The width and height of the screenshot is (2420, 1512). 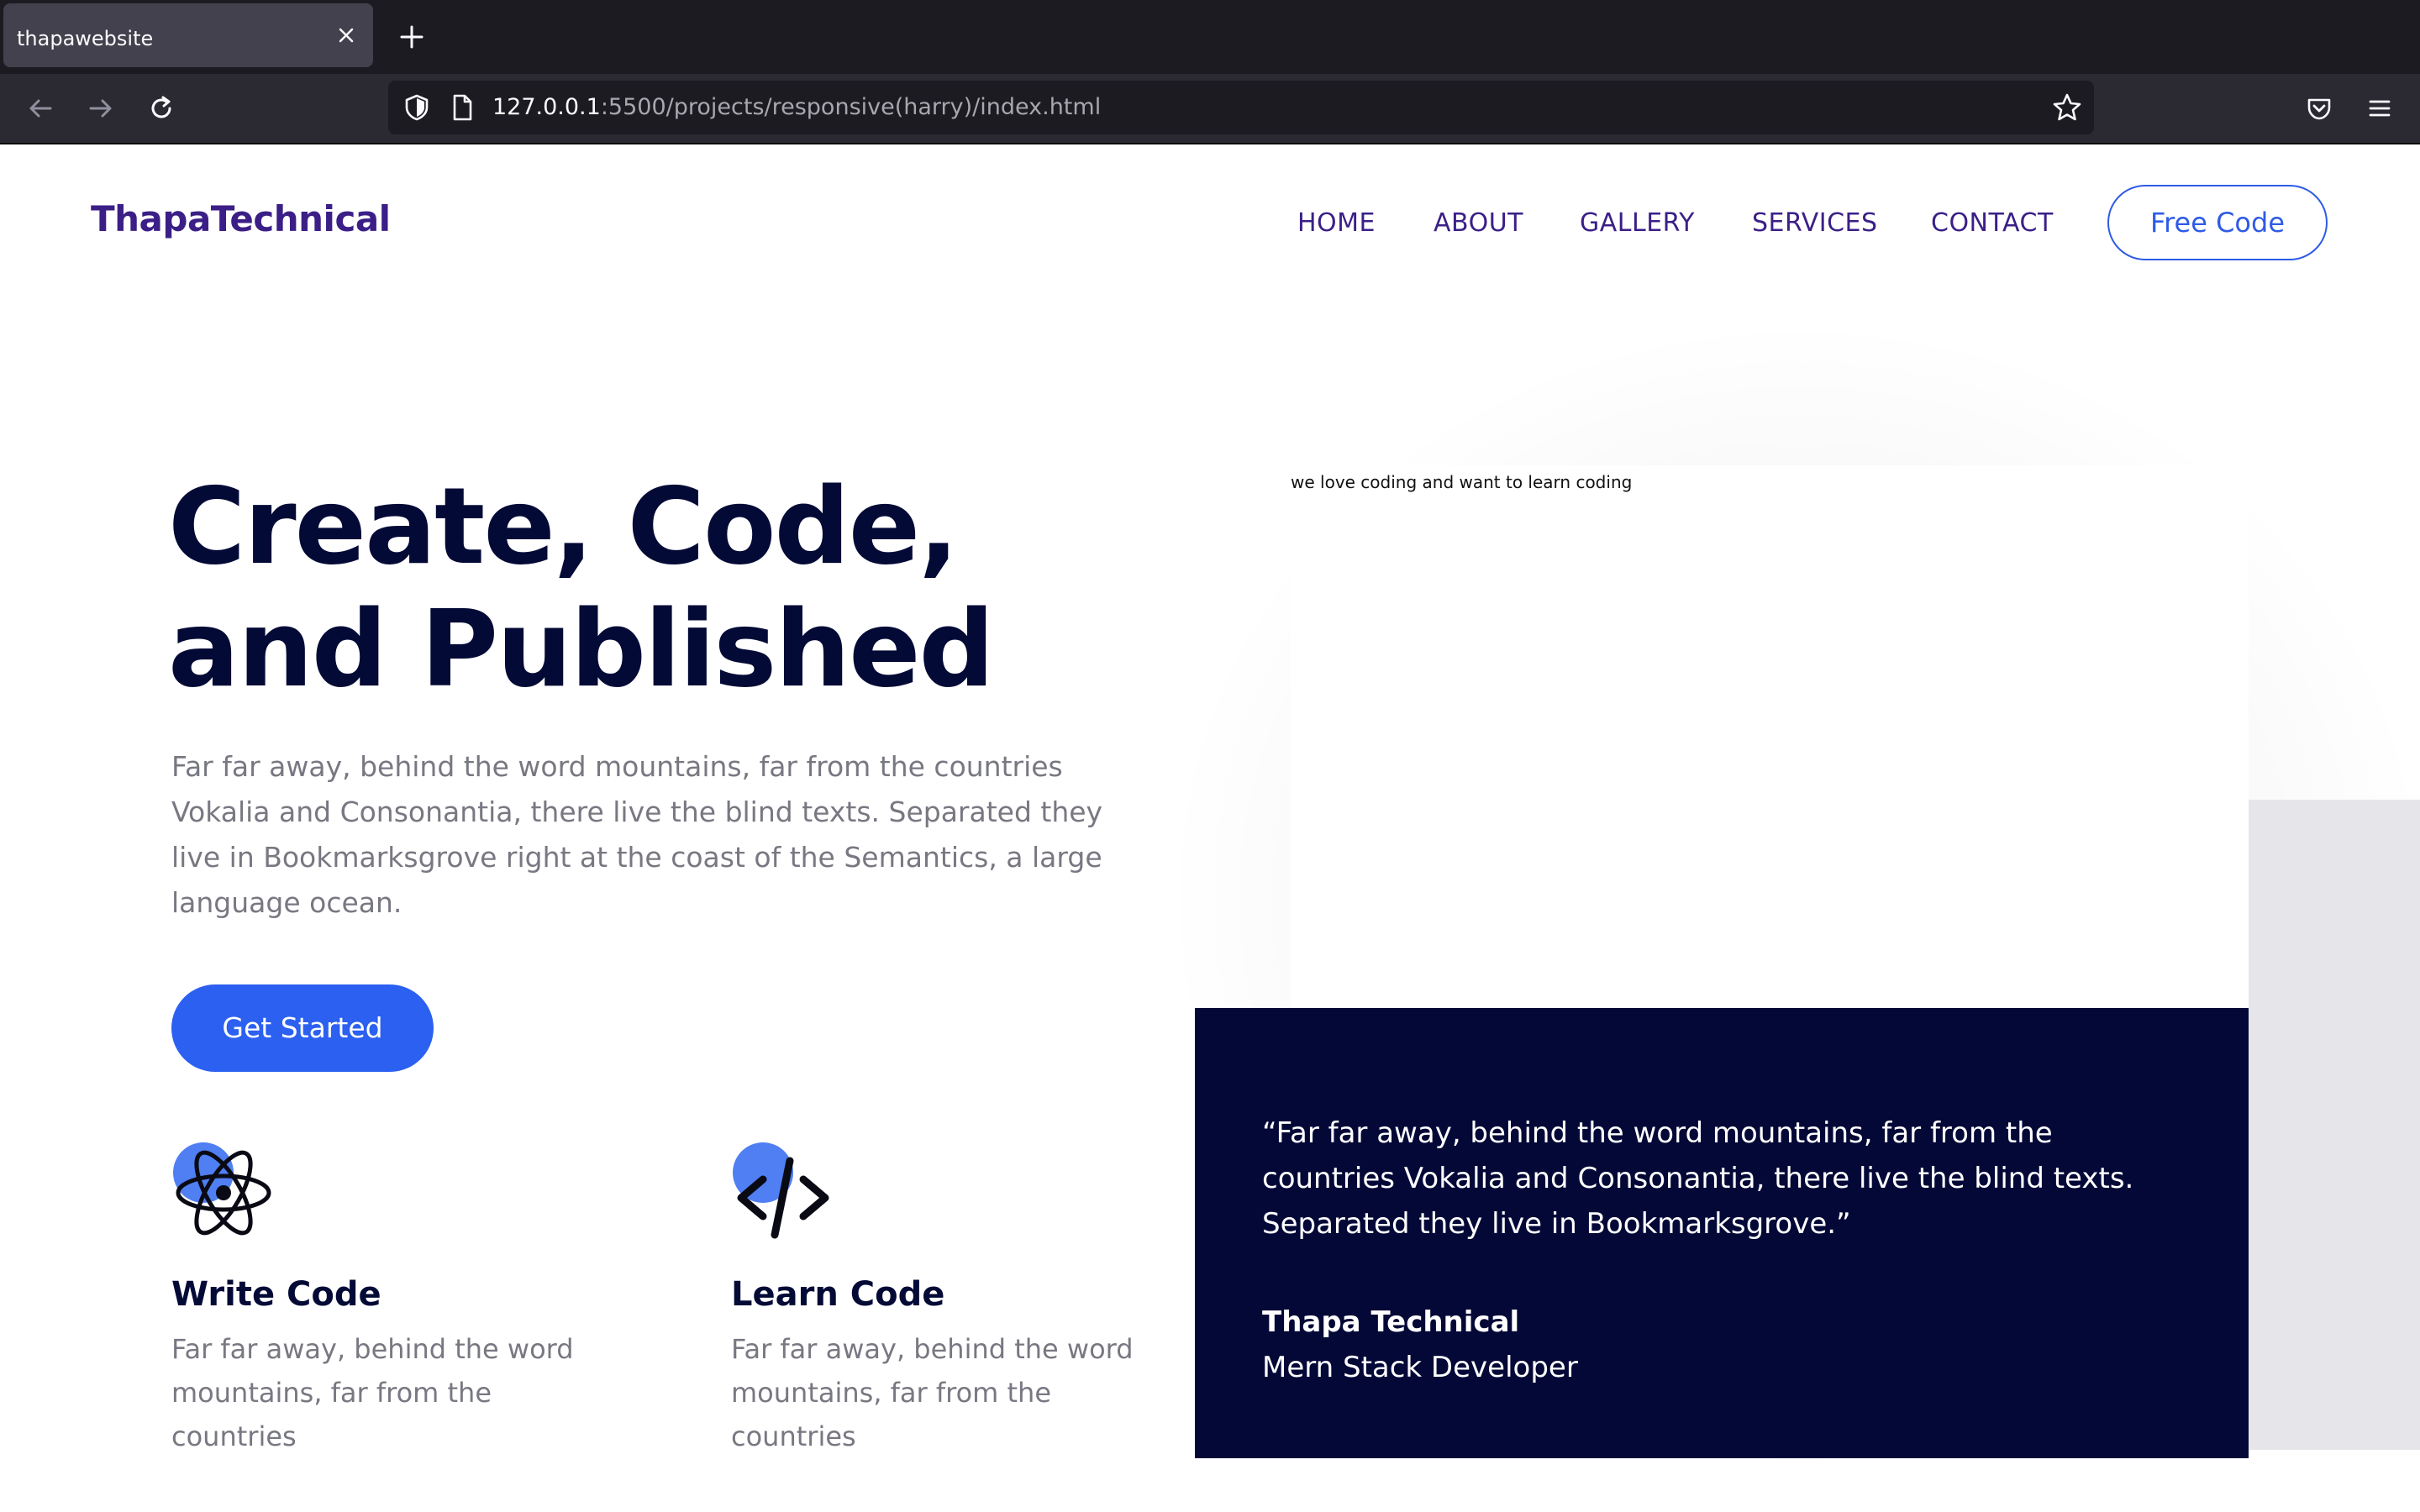 I want to click on browser-tab: thapawebsite, so click(x=188, y=35).